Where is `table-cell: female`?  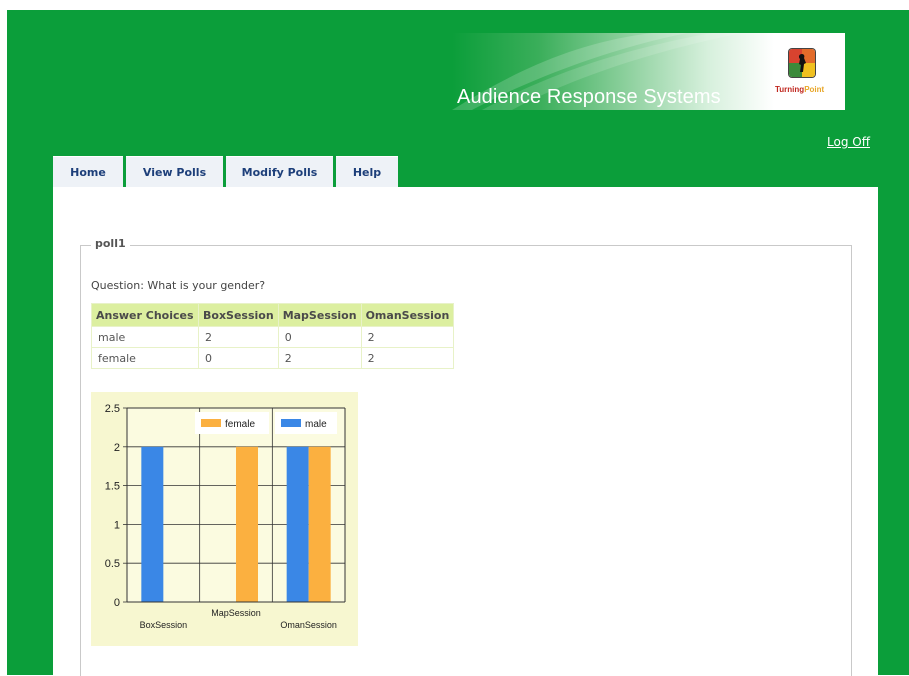
table-cell: female is located at coordinates (145, 358).